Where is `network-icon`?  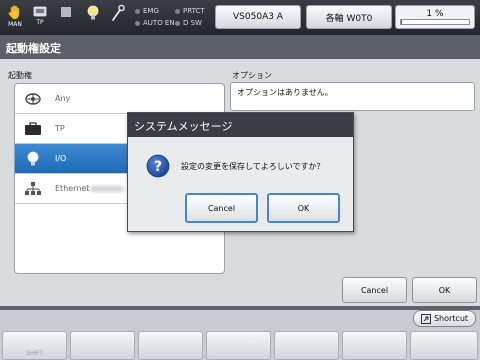
network-icon is located at coordinates (33, 188).